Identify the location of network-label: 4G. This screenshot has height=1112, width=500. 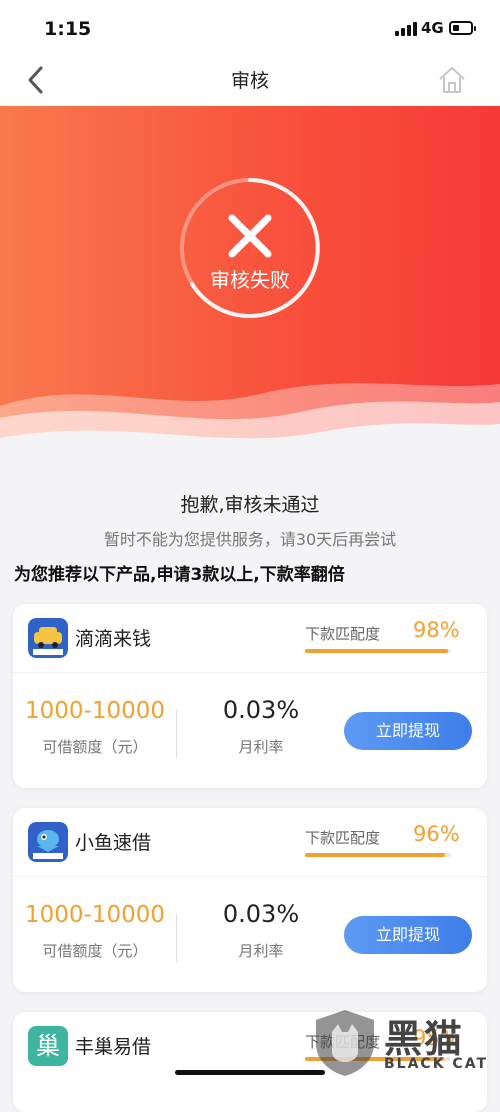
(432, 28).